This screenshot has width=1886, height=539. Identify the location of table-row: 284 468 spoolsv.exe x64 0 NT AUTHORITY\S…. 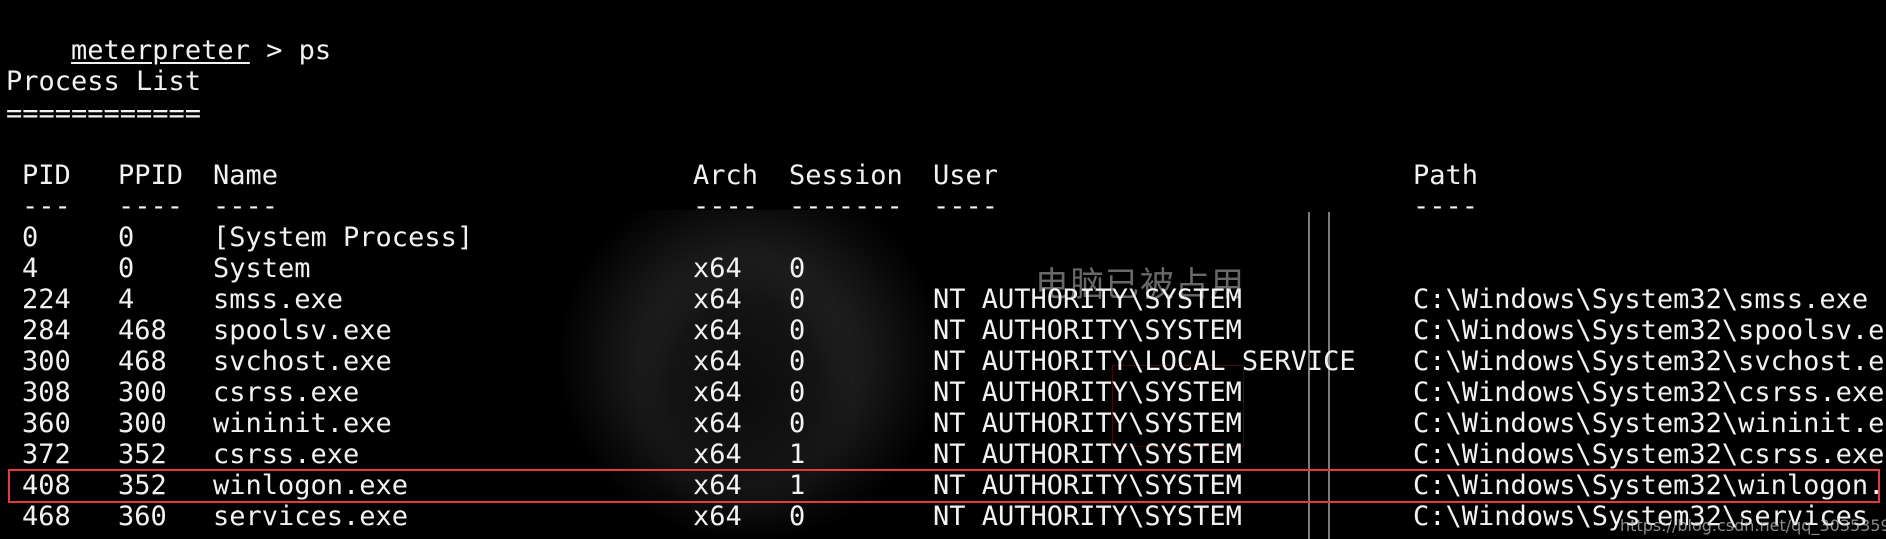
(943, 330).